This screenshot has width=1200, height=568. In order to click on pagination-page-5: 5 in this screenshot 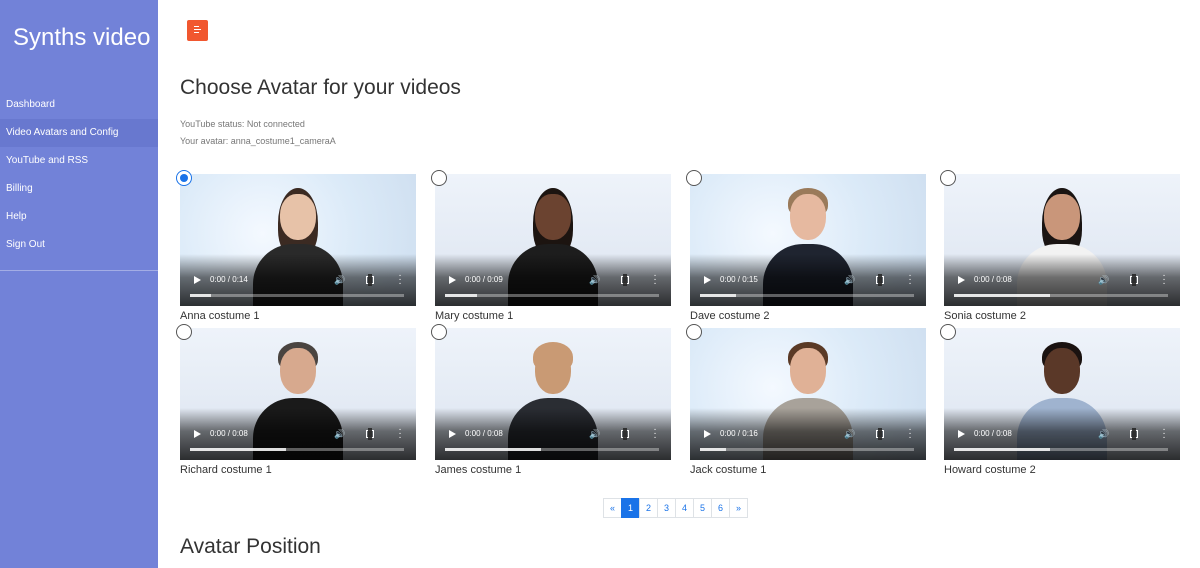, I will do `click(702, 508)`.